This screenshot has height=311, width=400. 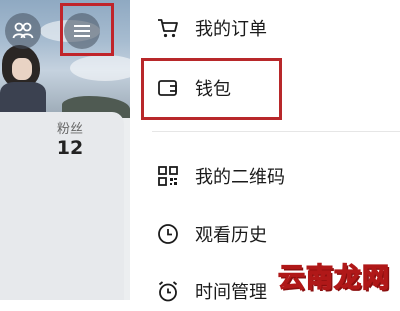 What do you see at coordinates (168, 176) in the screenshot?
I see `qrcode-icon` at bounding box center [168, 176].